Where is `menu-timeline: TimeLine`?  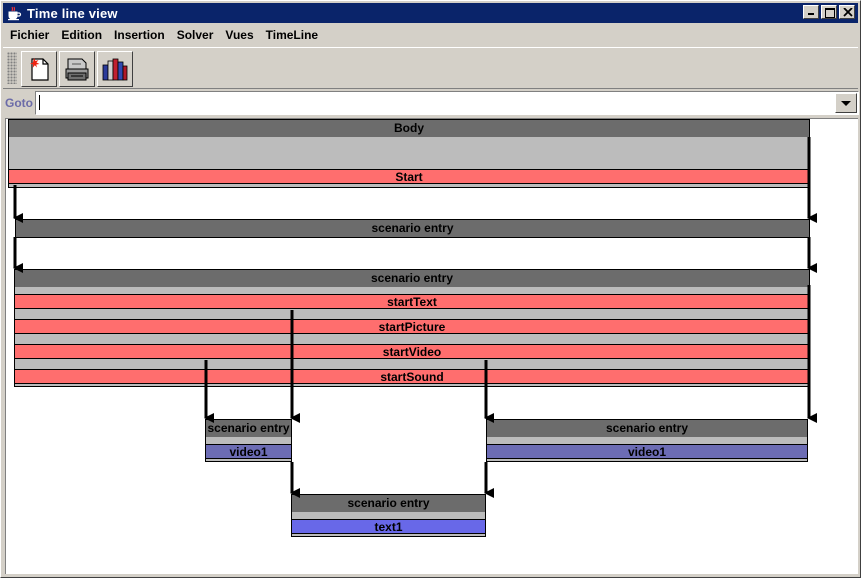
menu-timeline: TimeLine is located at coordinates (292, 35).